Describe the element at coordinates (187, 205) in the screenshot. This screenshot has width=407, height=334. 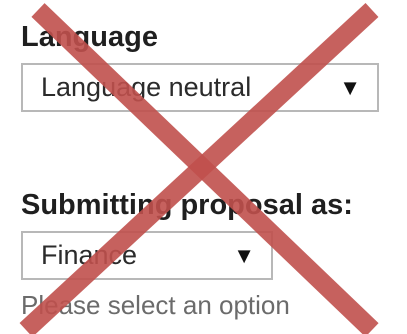
I see `submitting-as-label: Submitting proposal as:` at that location.